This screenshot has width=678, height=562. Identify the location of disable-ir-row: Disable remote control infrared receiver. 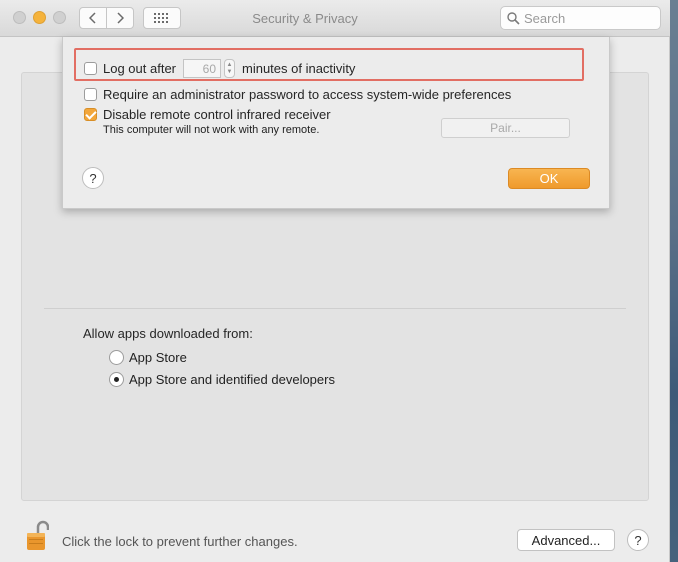
(207, 114).